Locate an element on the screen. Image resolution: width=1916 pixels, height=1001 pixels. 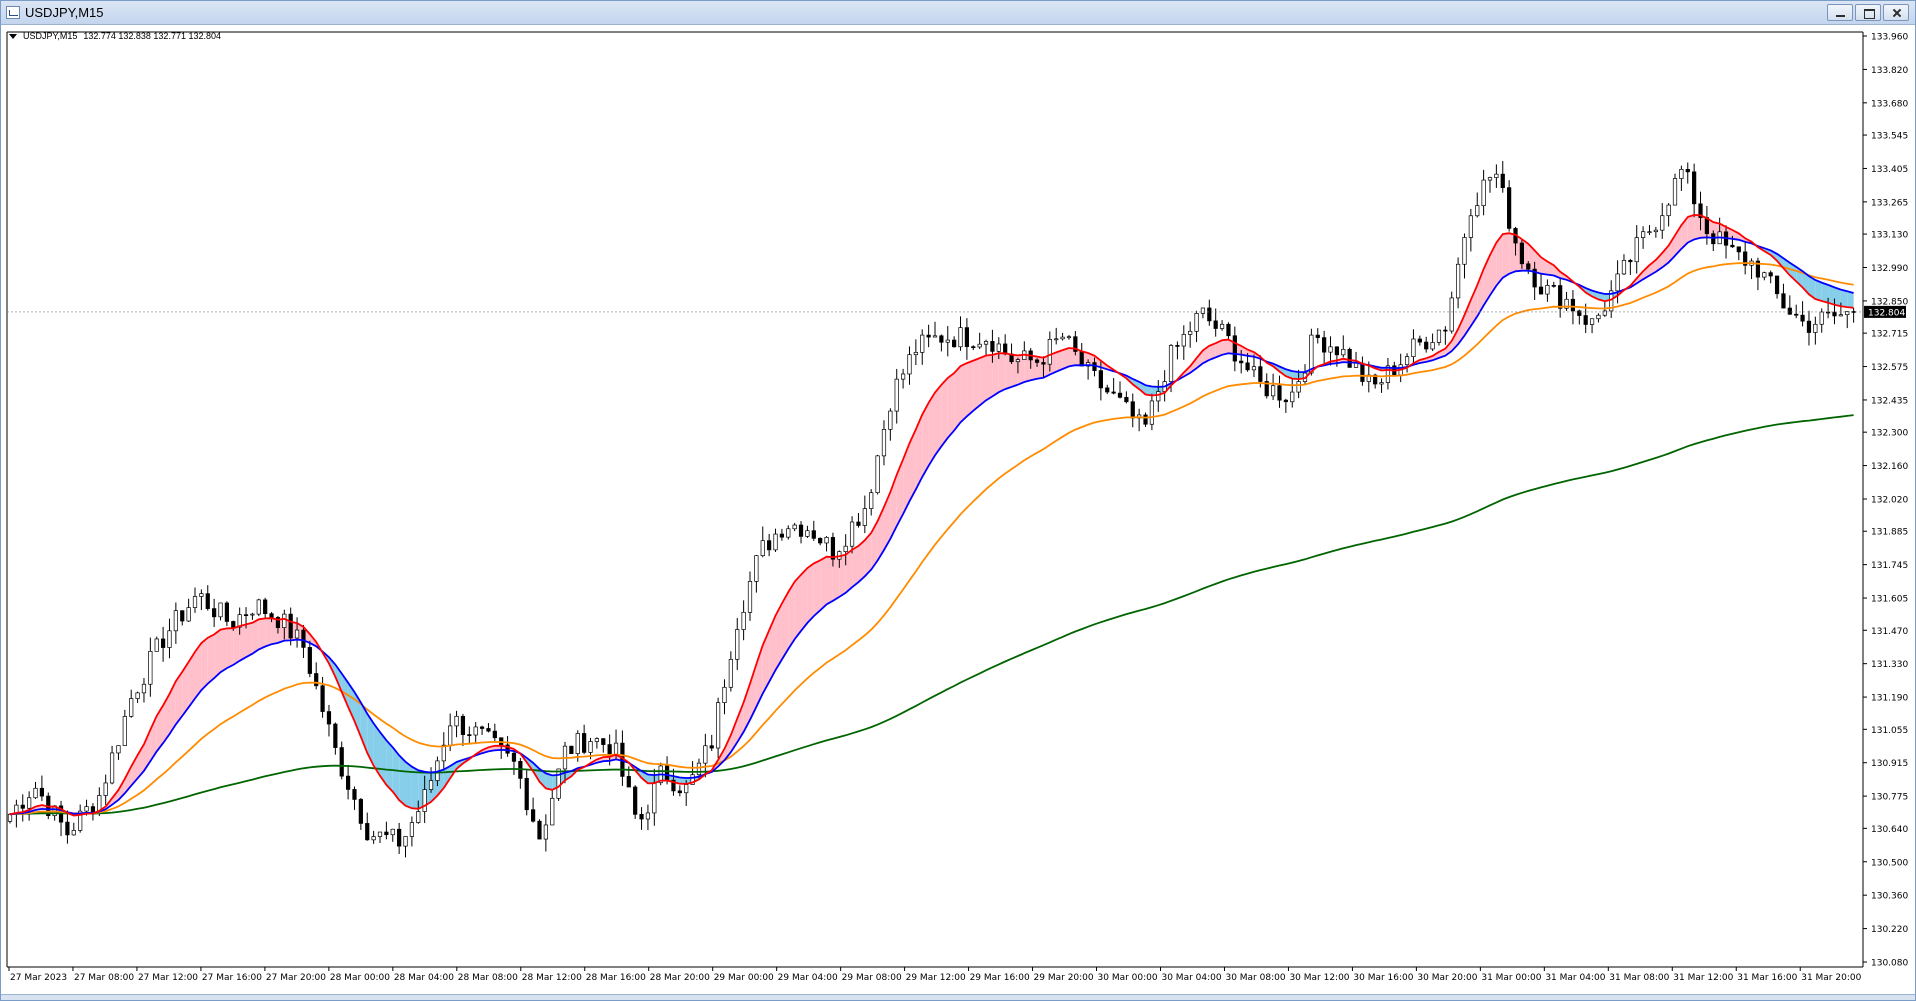
time-tick-label: 29 Mar 08:00 is located at coordinates (872, 978).